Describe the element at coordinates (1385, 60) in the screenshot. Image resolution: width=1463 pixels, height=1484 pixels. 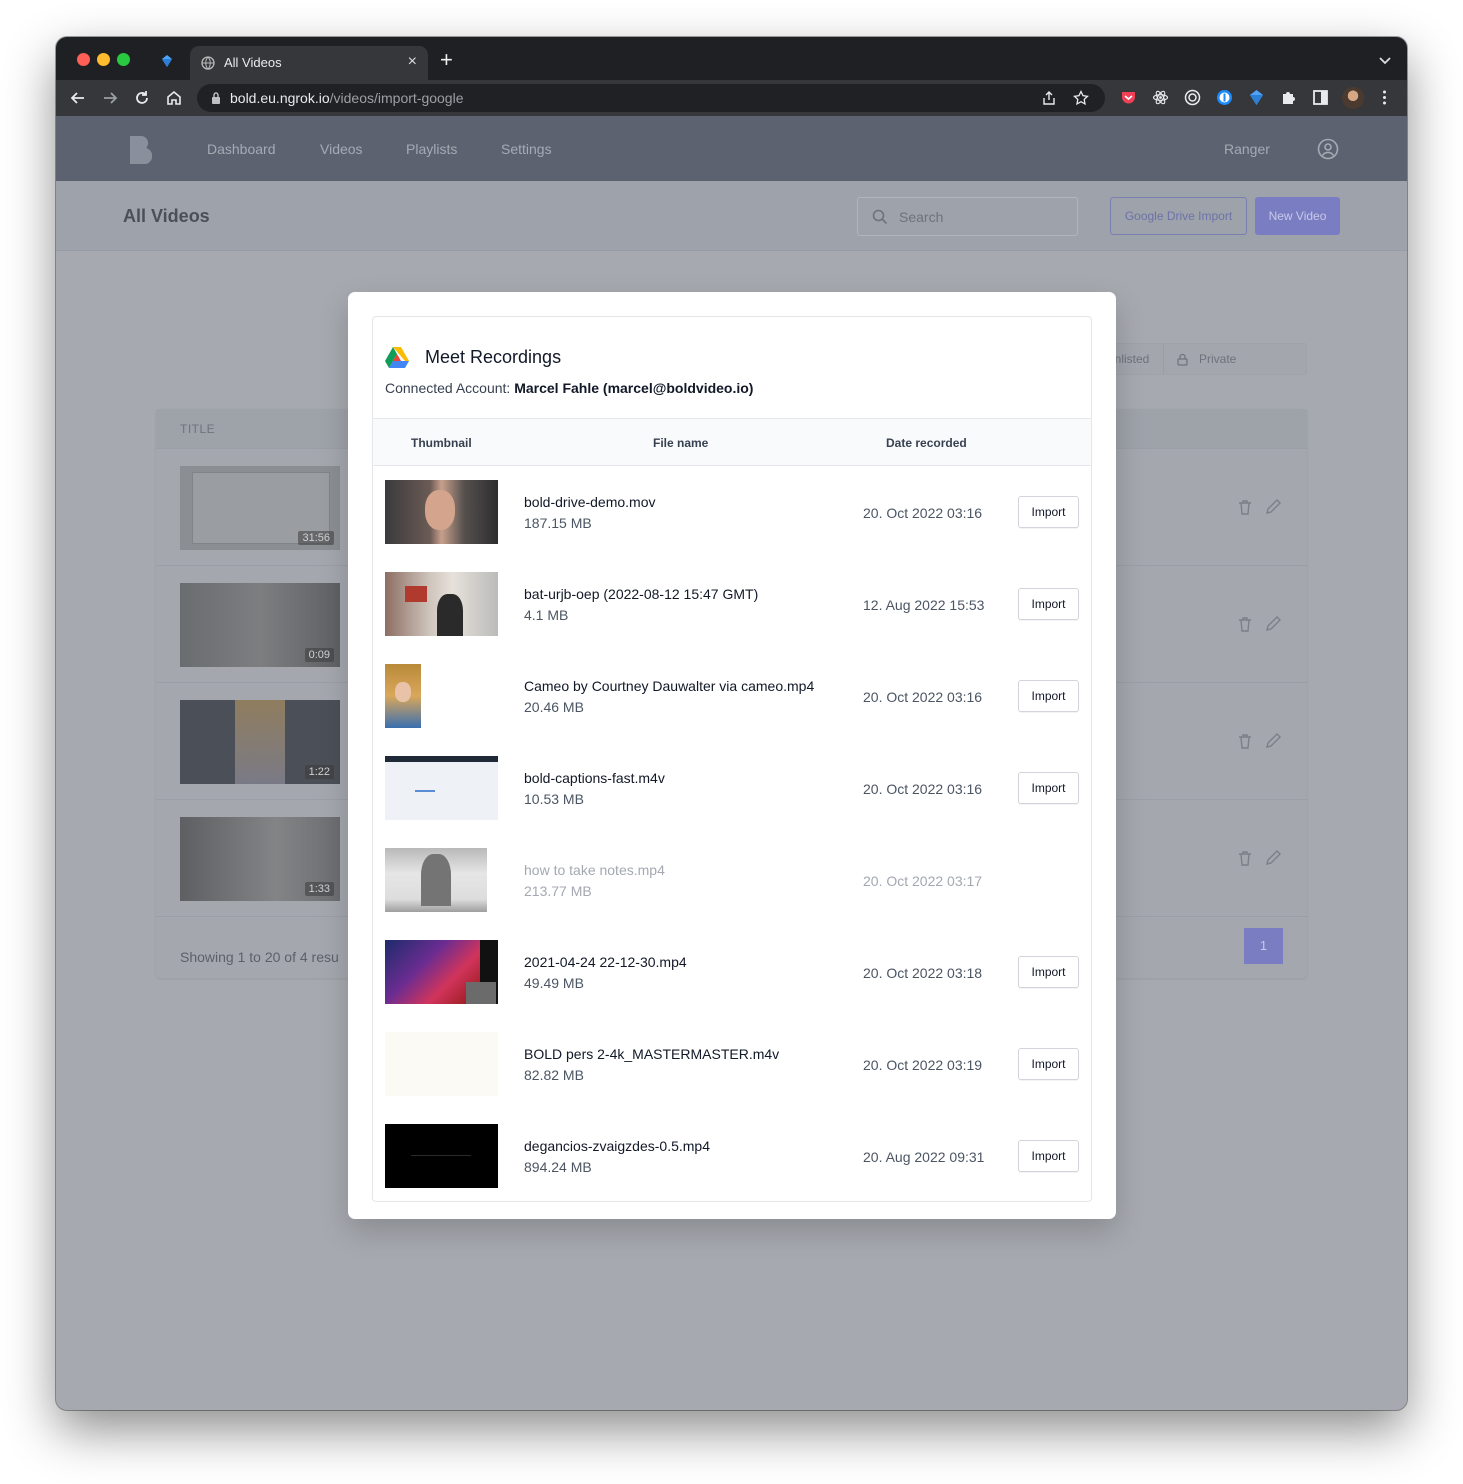
I see `tab-search-chevron-icon` at that location.